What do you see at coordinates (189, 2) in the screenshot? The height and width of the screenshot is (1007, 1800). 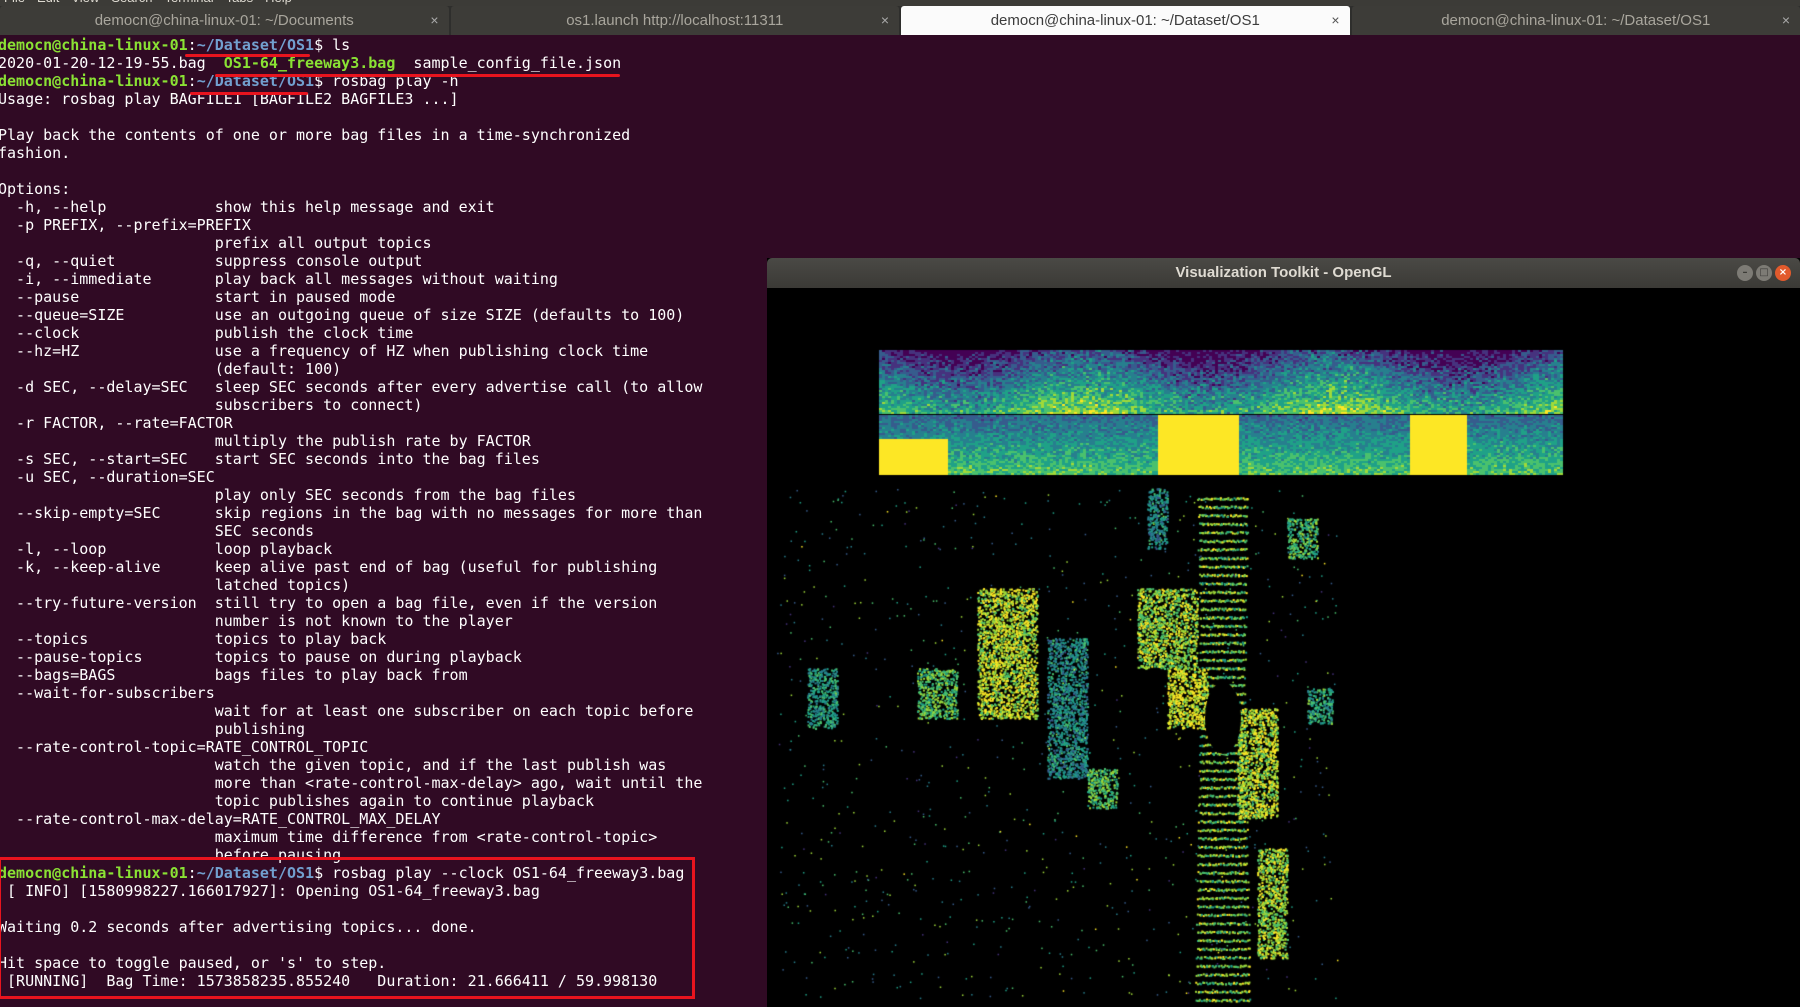 I see `menu-item-terminal: Terminal` at bounding box center [189, 2].